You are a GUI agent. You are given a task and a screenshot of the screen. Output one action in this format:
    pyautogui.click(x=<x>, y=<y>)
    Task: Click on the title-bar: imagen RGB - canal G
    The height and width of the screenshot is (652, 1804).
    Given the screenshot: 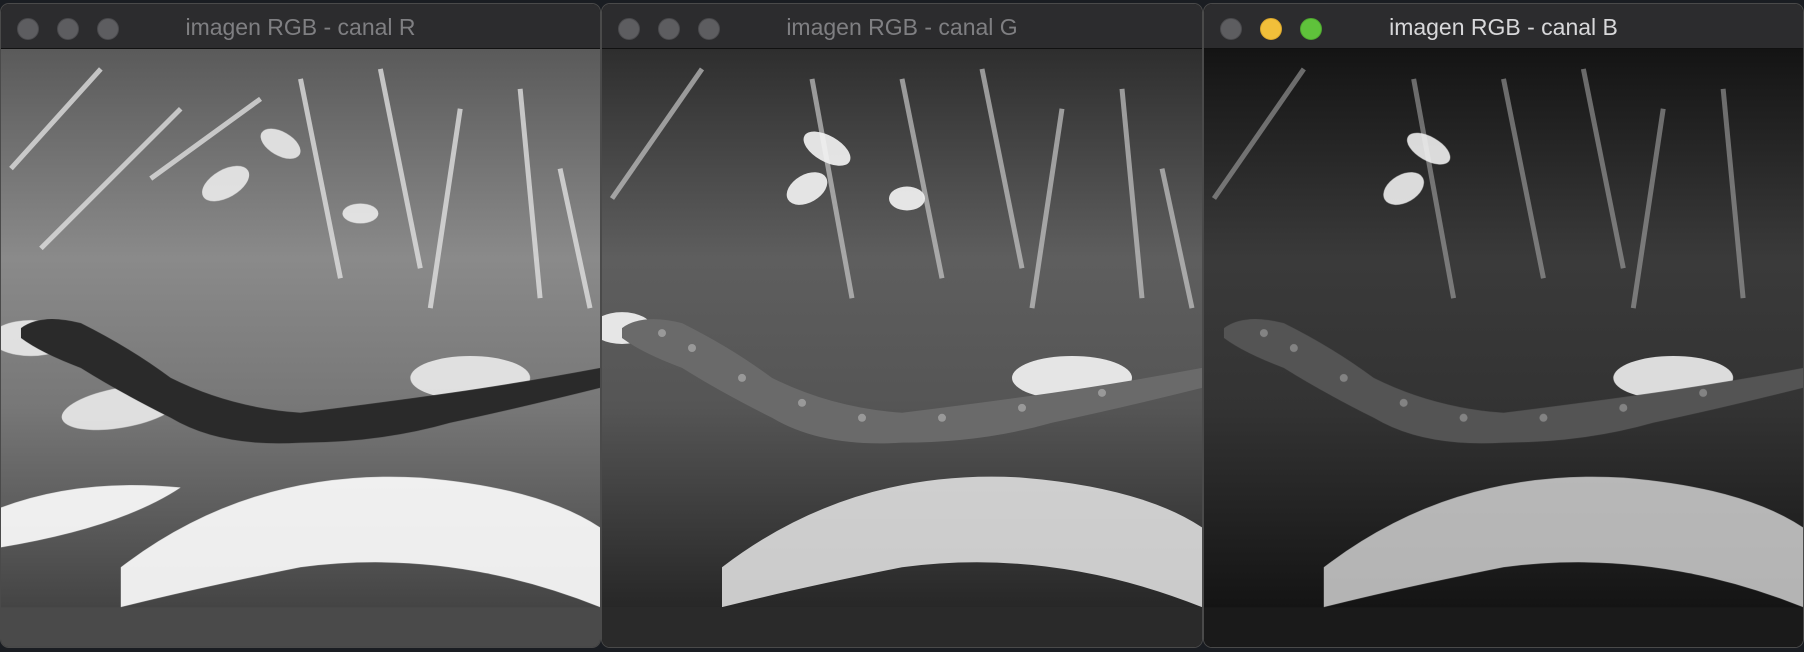 What is the action you would take?
    pyautogui.click(x=902, y=26)
    